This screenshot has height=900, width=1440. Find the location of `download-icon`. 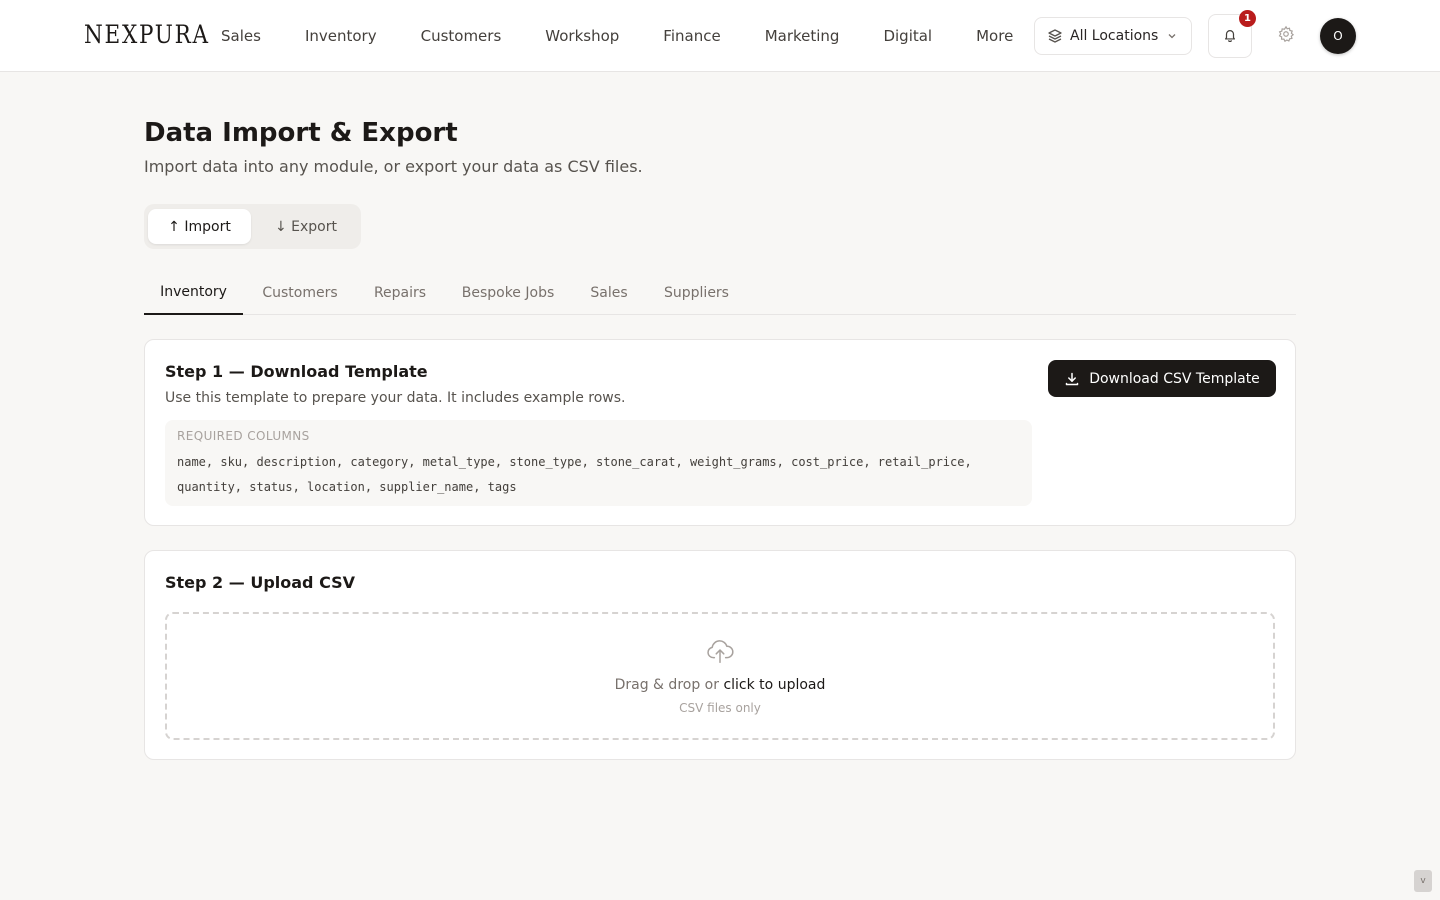

download-icon is located at coordinates (1072, 379).